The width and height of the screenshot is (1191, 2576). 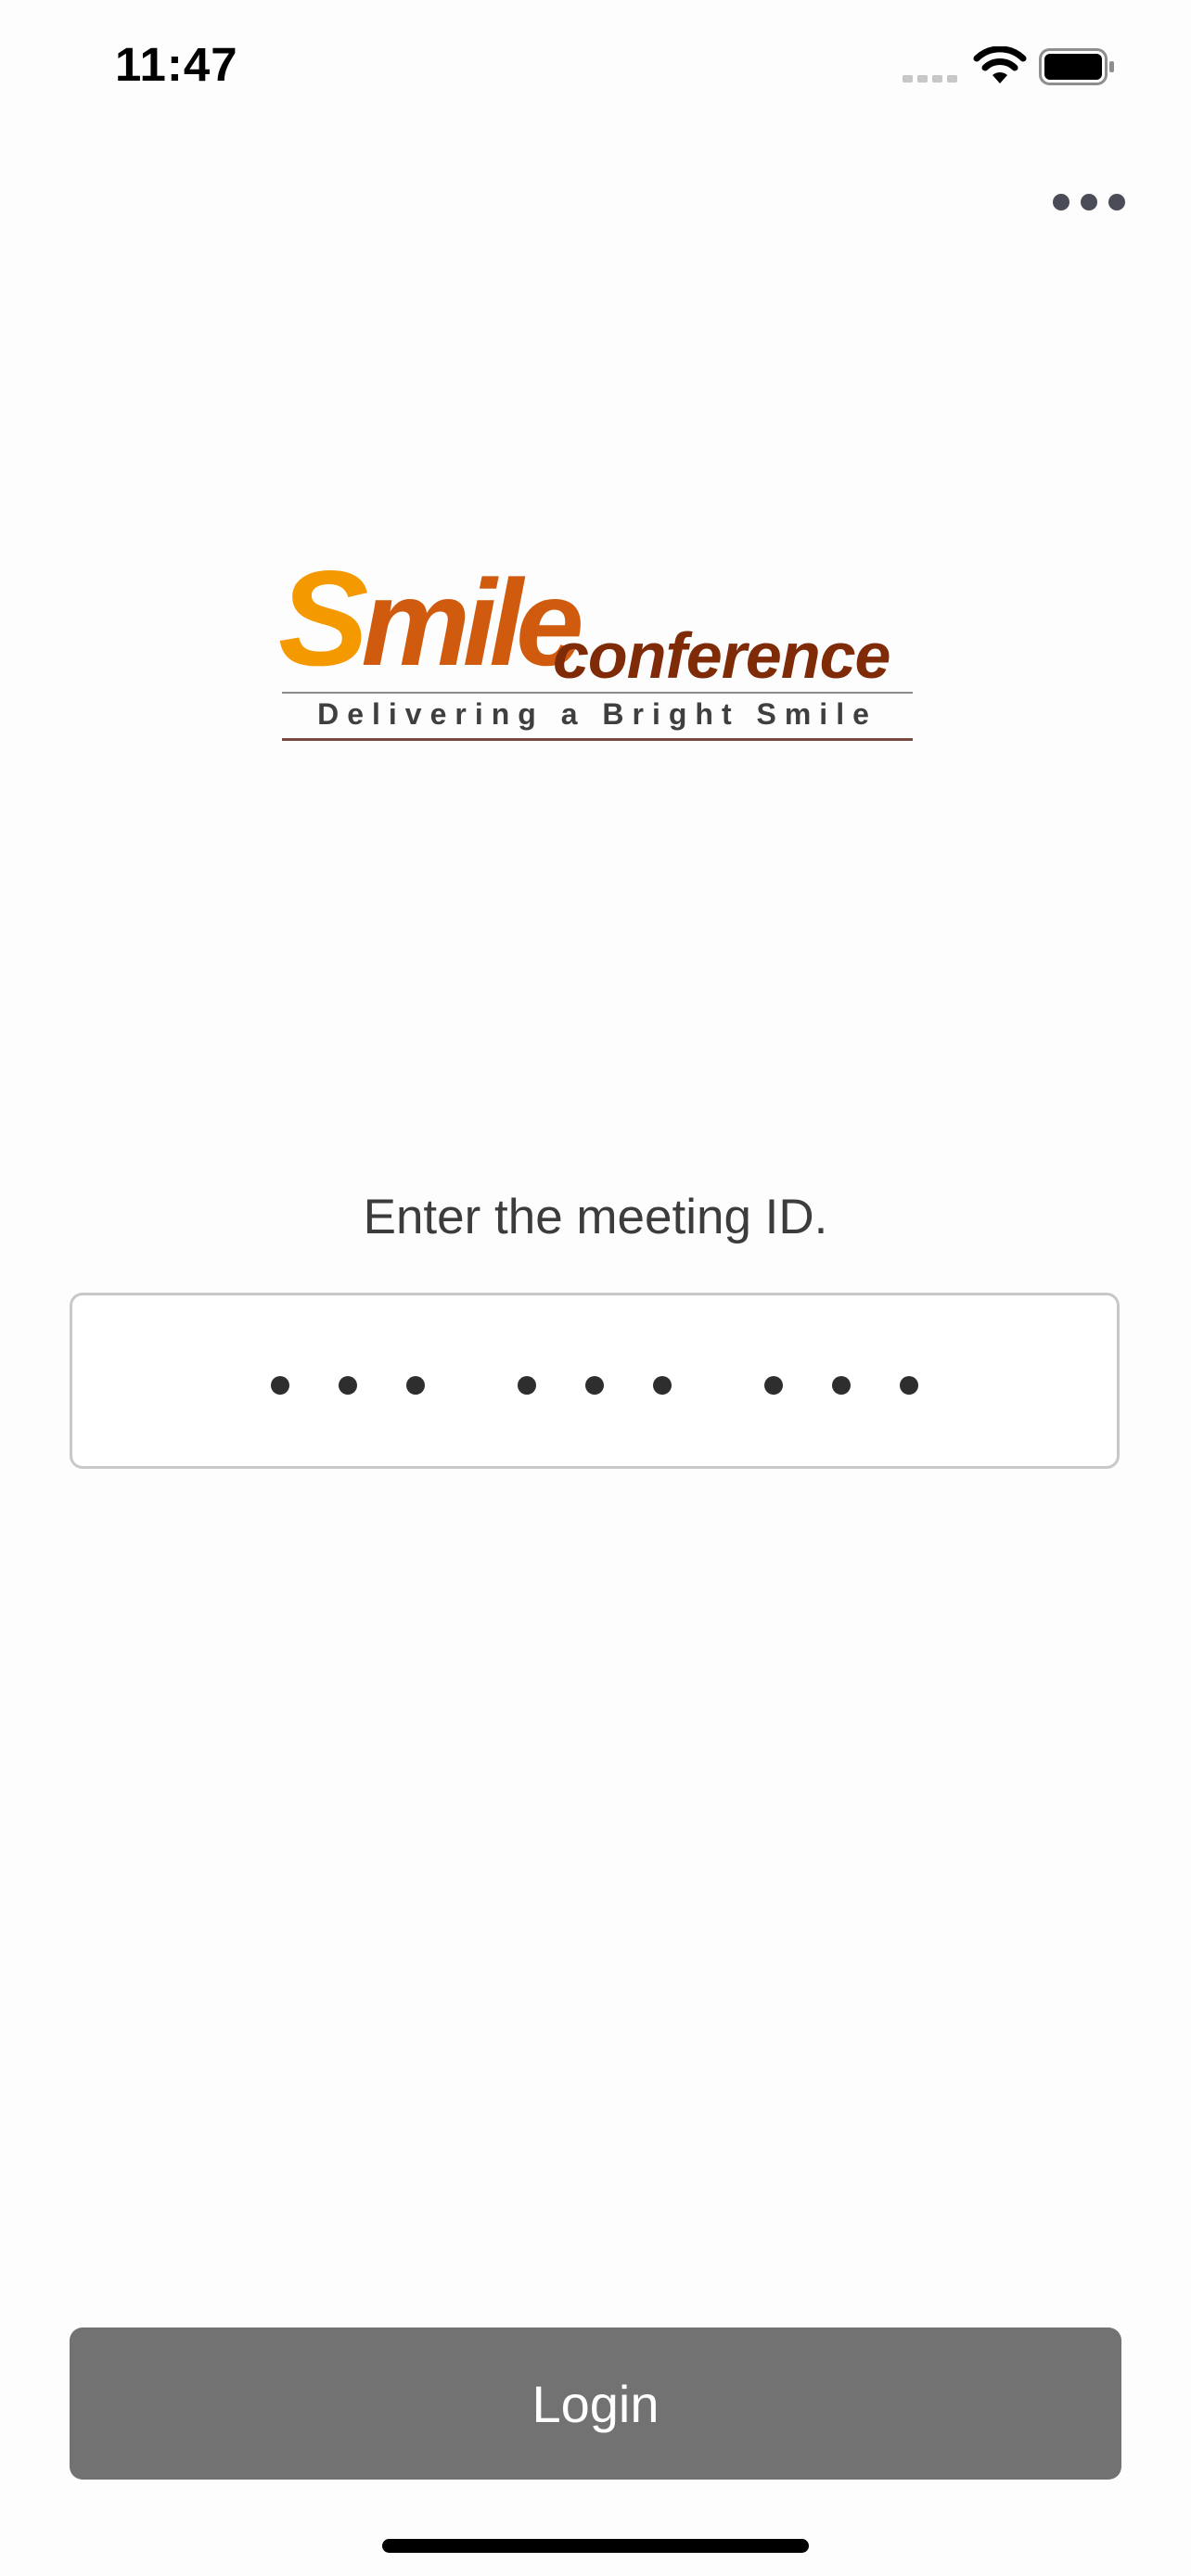 What do you see at coordinates (721, 655) in the screenshot?
I see `logo-word-conference: conference` at bounding box center [721, 655].